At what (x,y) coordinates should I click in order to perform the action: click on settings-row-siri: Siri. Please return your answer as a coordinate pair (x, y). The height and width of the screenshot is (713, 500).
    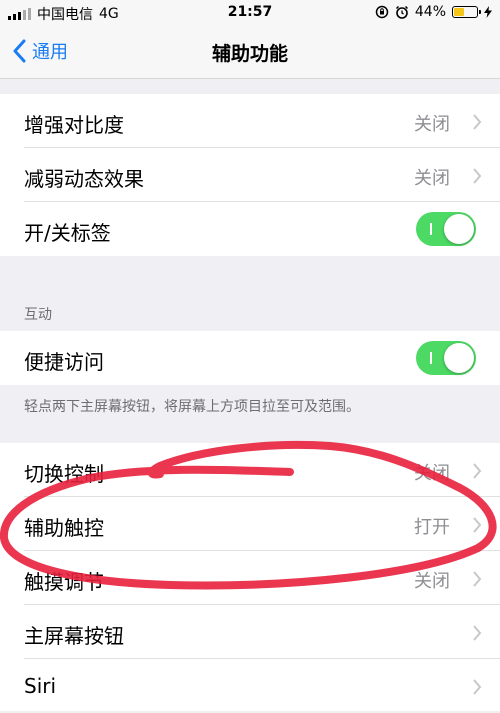
    Looking at the image, I should click on (262, 686).